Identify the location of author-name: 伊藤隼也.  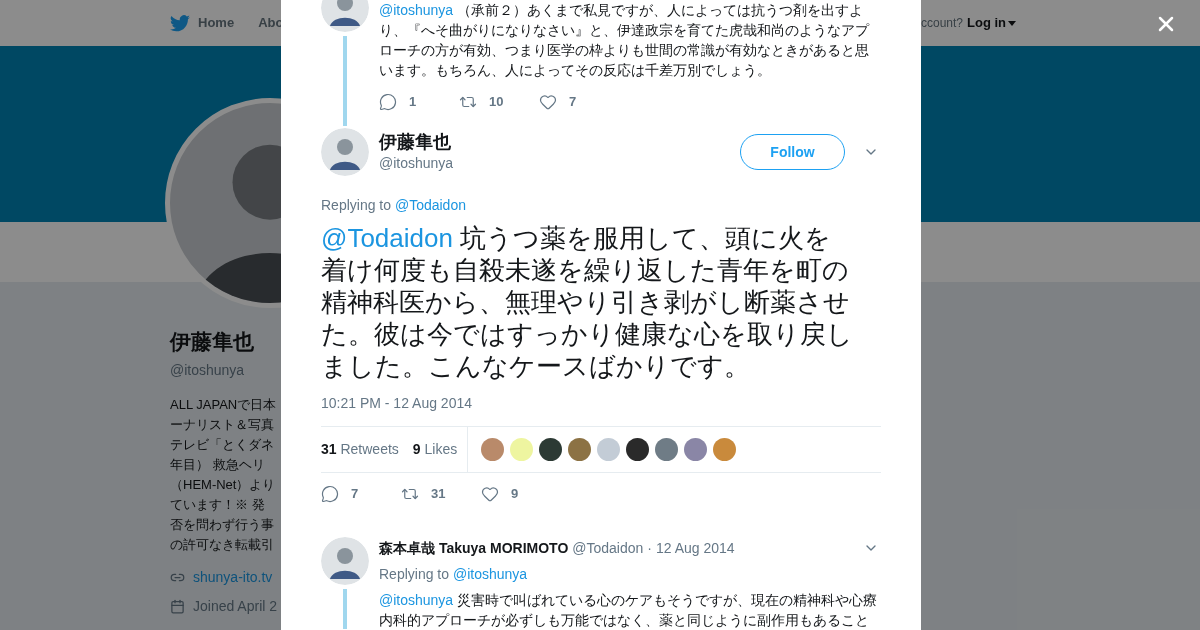
(416, 141).